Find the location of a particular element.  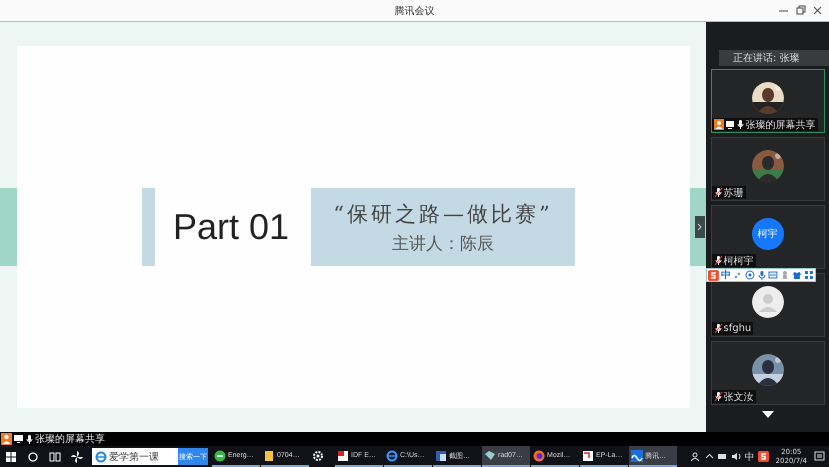

video-tile: 张文汝 is located at coordinates (767, 373).